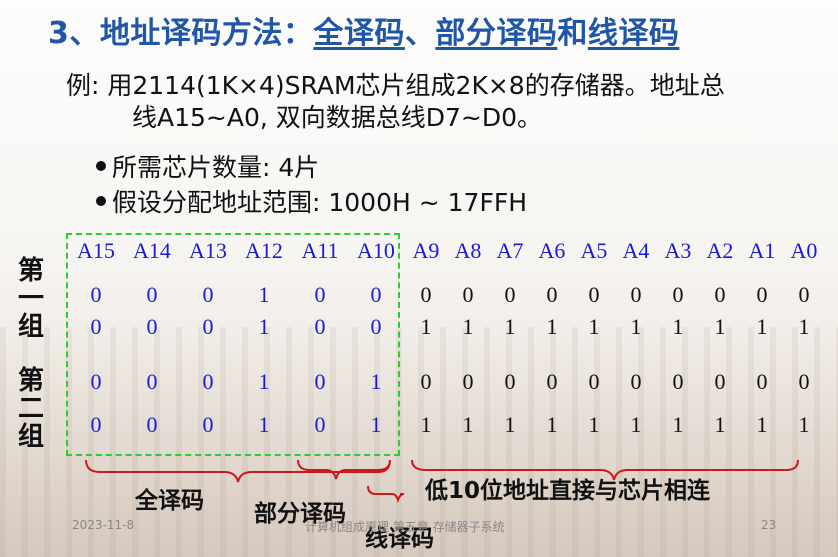 The image size is (838, 557). I want to click on partial-decode-brace, so click(344, 469).